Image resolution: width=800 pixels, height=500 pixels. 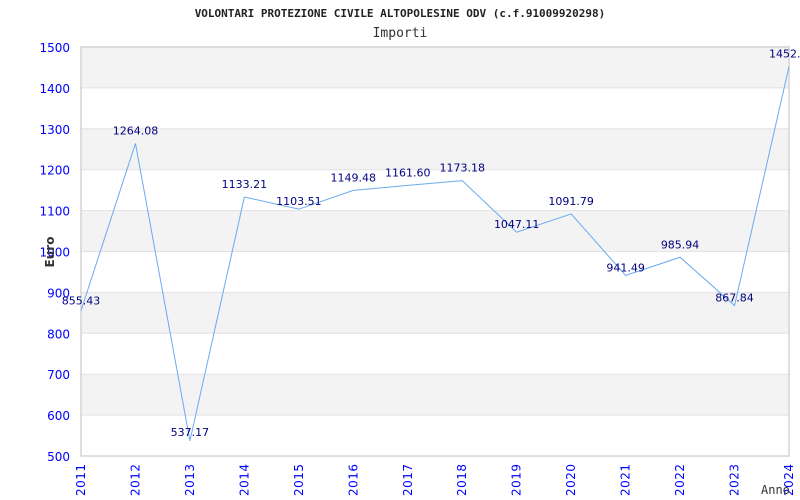 What do you see at coordinates (680, 479) in the screenshot?
I see `x-tick-label: 2022` at bounding box center [680, 479].